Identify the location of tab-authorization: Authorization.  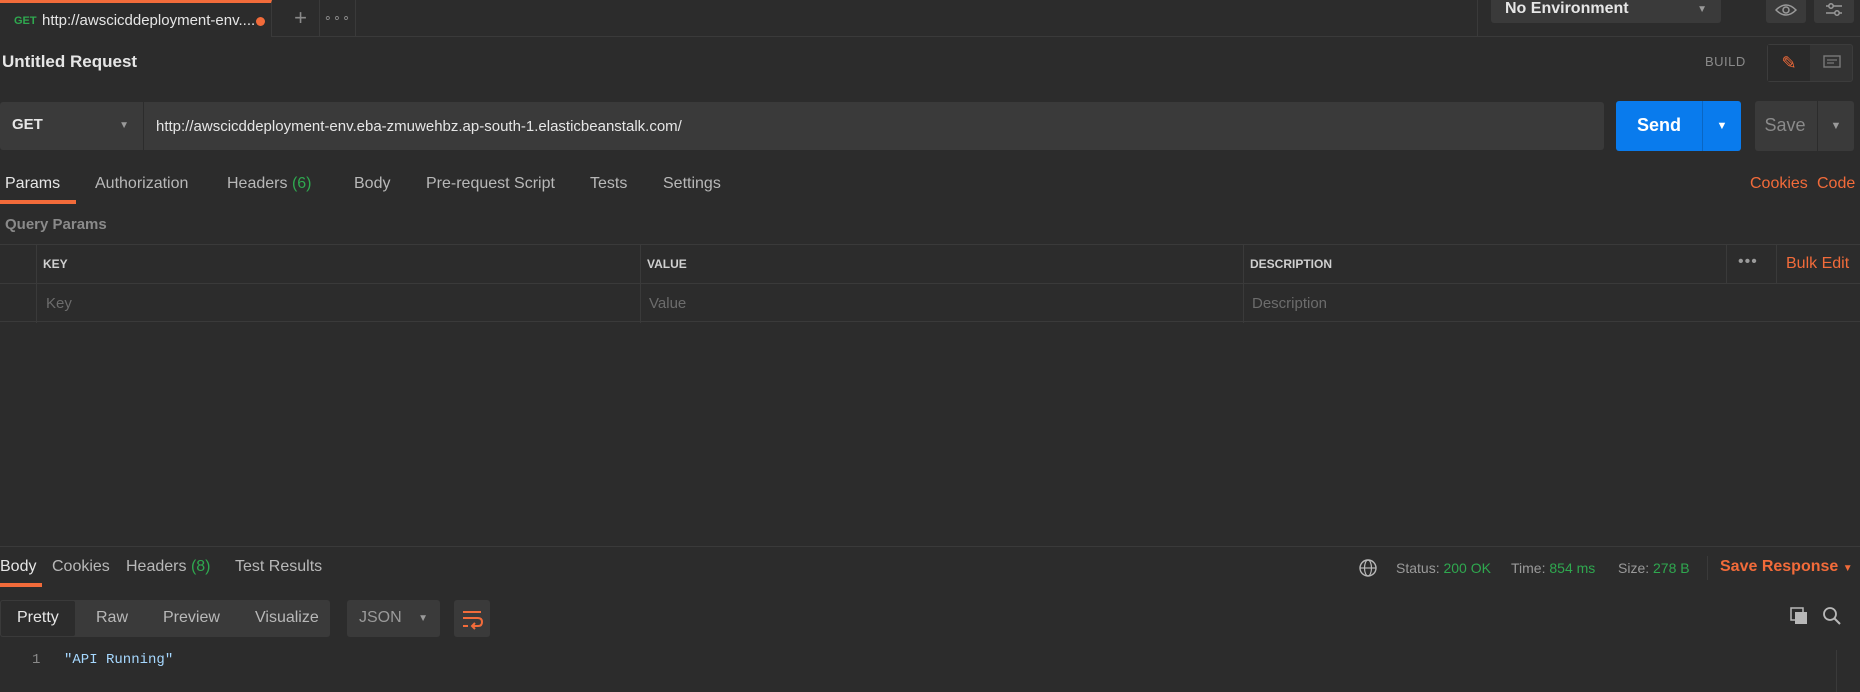
(141, 184).